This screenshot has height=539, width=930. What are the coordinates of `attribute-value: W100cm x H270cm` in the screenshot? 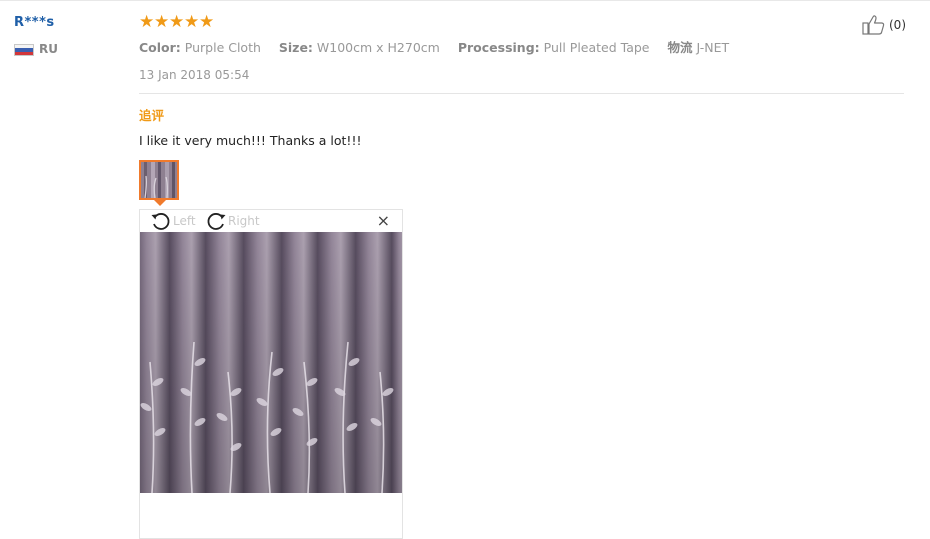 It's located at (378, 47).